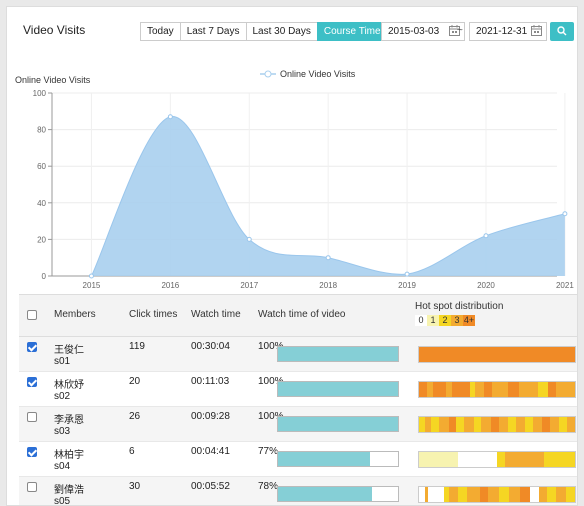 The width and height of the screenshot is (584, 506). Describe the element at coordinates (210, 346) in the screenshot. I see `watch-time: 00:30:04` at that location.